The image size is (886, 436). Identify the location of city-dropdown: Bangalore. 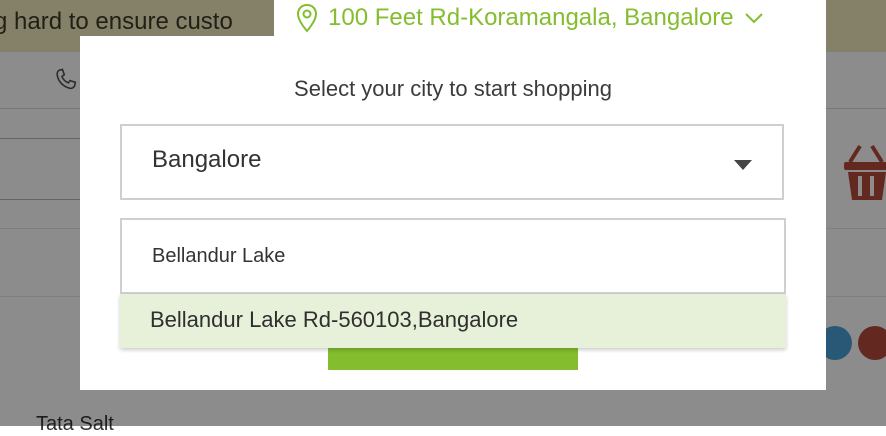
(452, 162).